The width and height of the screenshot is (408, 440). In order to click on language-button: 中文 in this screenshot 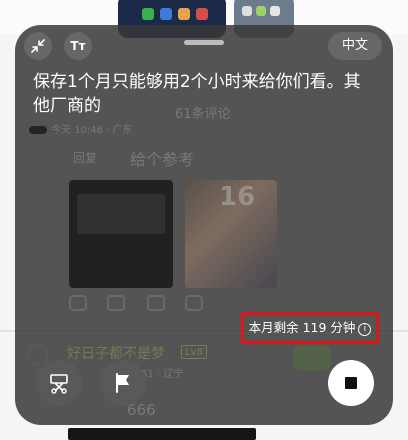, I will do `click(355, 46)`.